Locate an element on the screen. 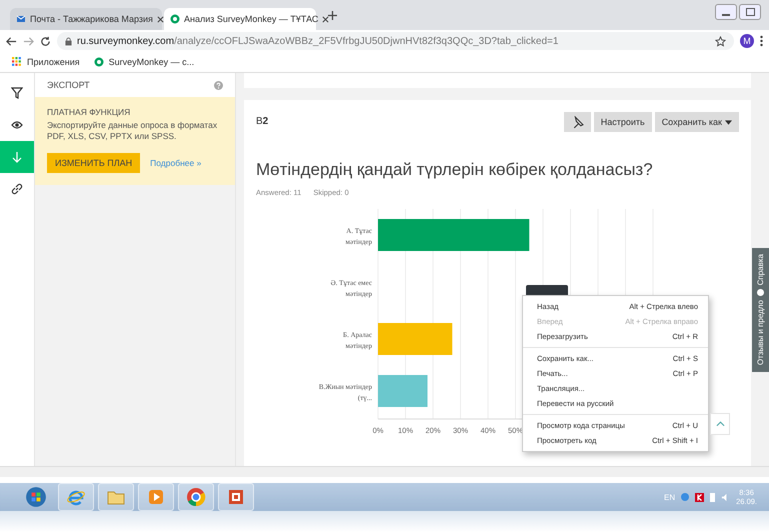  menu-icon is located at coordinates (761, 41).